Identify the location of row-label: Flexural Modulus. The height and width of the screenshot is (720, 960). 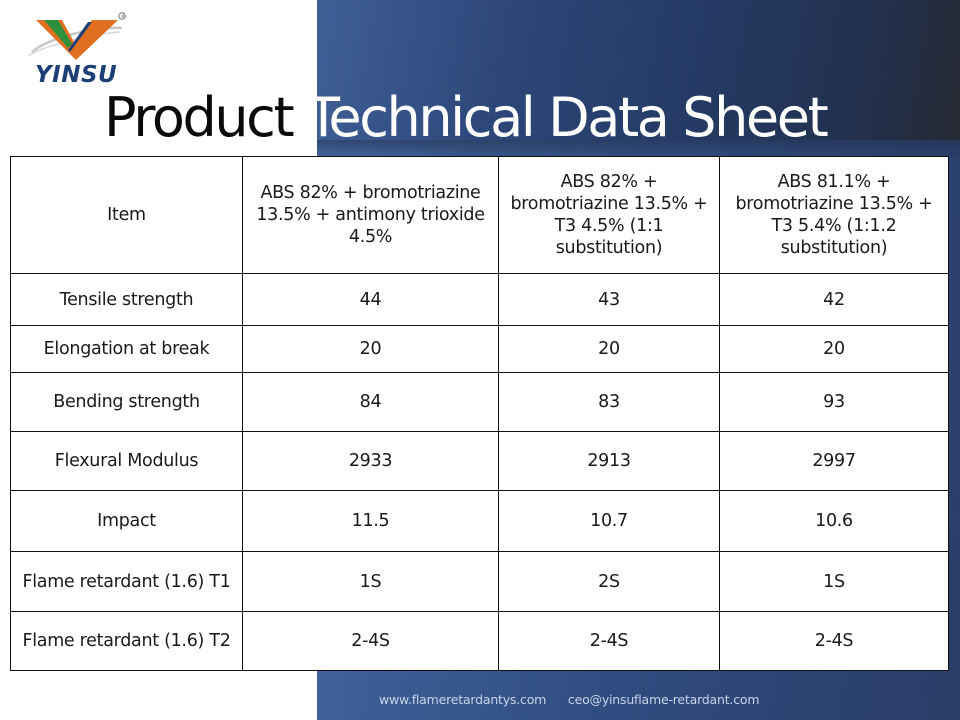
(126, 461).